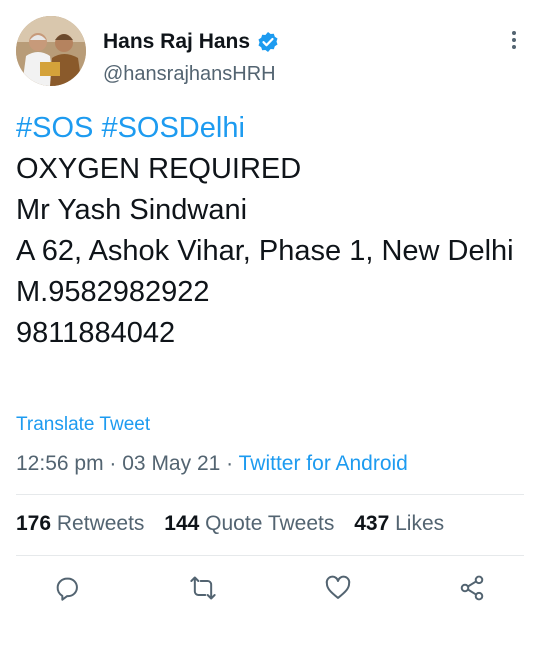 The height and width of the screenshot is (650, 540). Describe the element at coordinates (96, 333) in the screenshot. I see `tweet-line: 9811884042` at that location.